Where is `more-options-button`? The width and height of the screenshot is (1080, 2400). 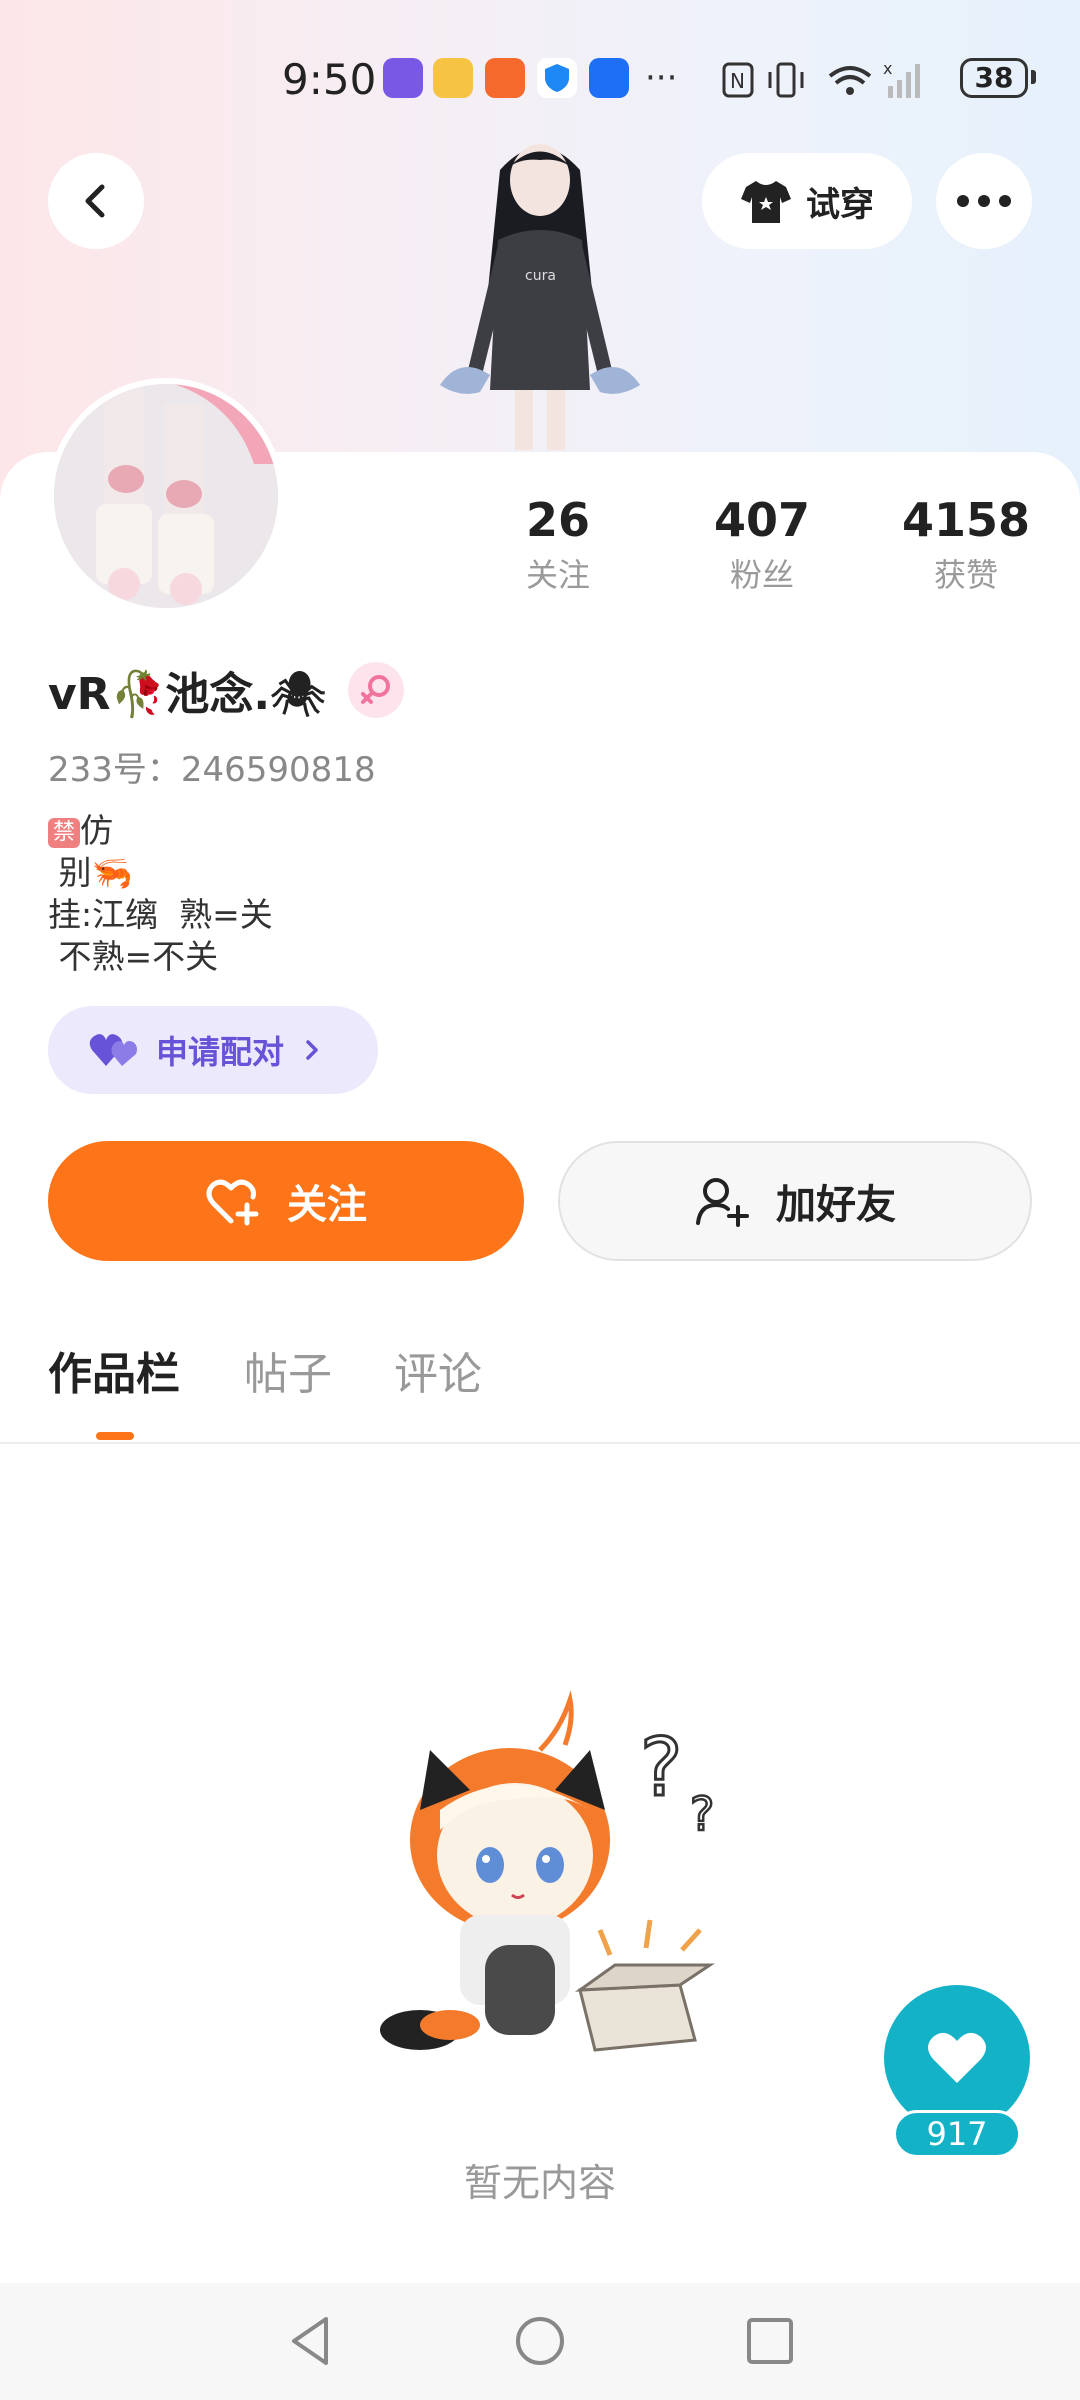
more-options-button is located at coordinates (984, 201).